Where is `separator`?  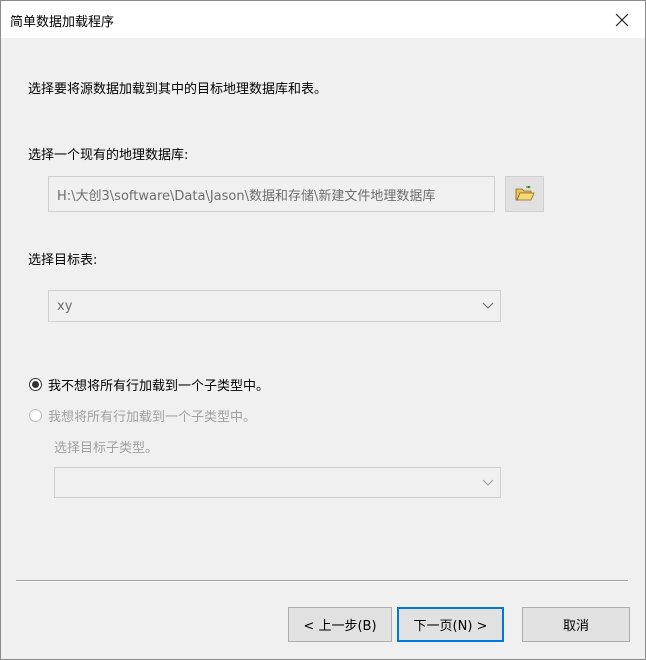
separator is located at coordinates (322, 581).